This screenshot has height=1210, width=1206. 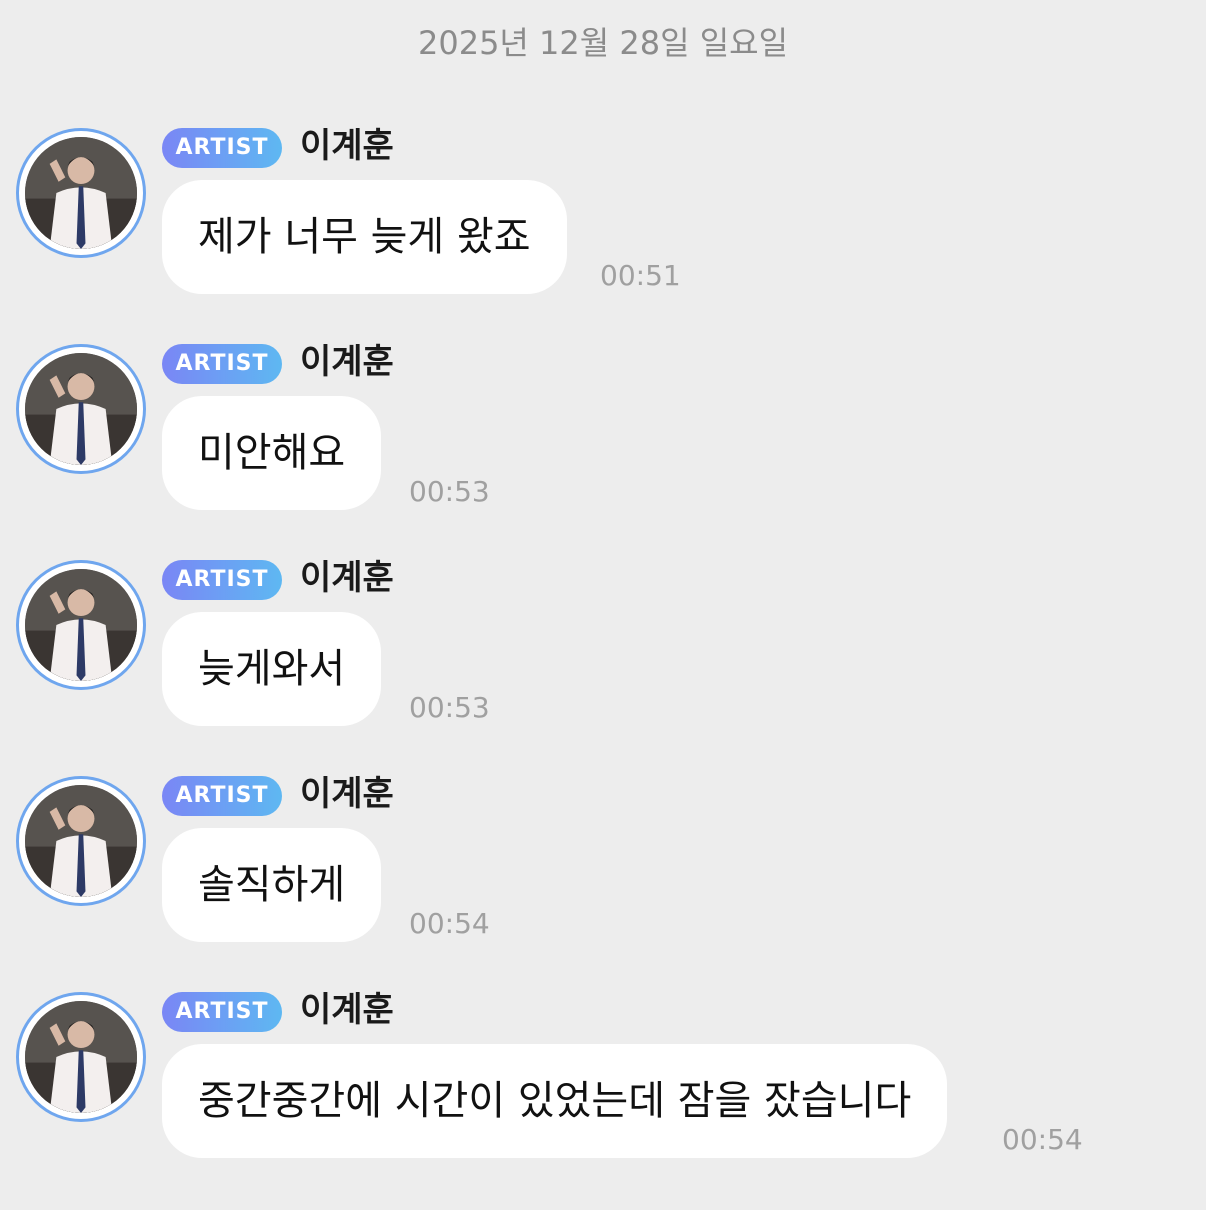 What do you see at coordinates (272, 885) in the screenshot?
I see `message-bubble: 솔직하게` at bounding box center [272, 885].